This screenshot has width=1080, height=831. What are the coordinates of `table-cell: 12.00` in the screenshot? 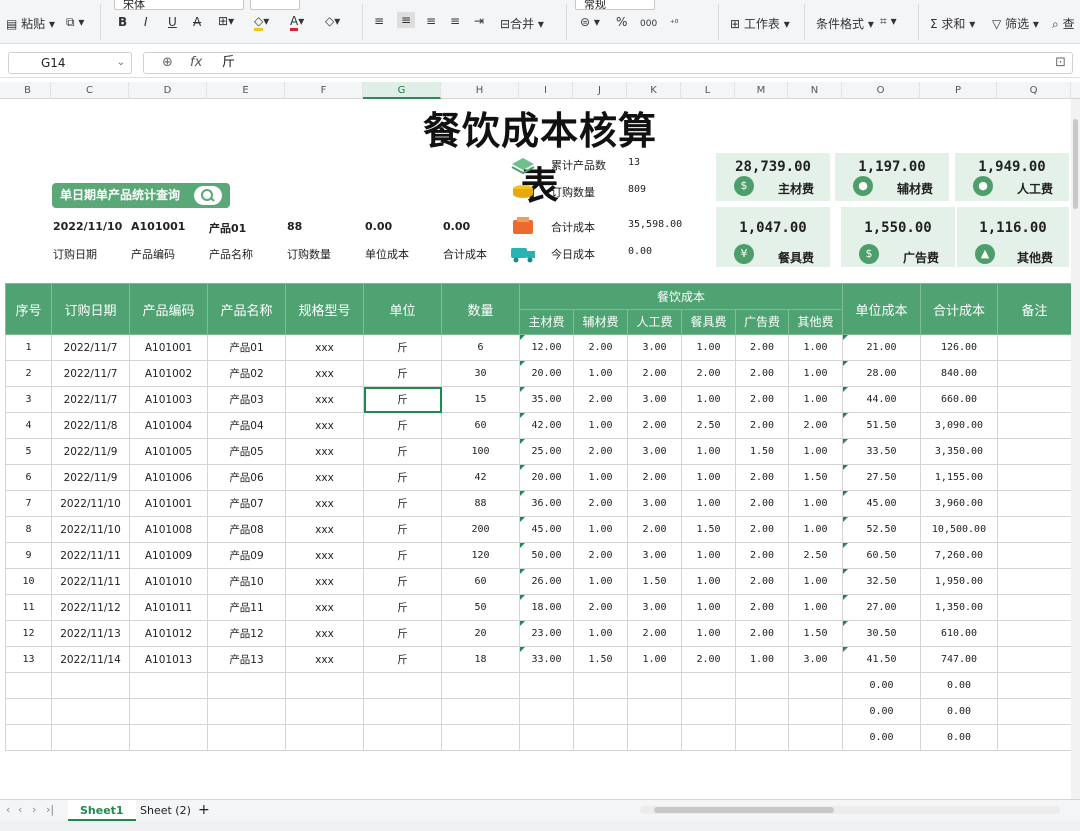 It's located at (546, 347).